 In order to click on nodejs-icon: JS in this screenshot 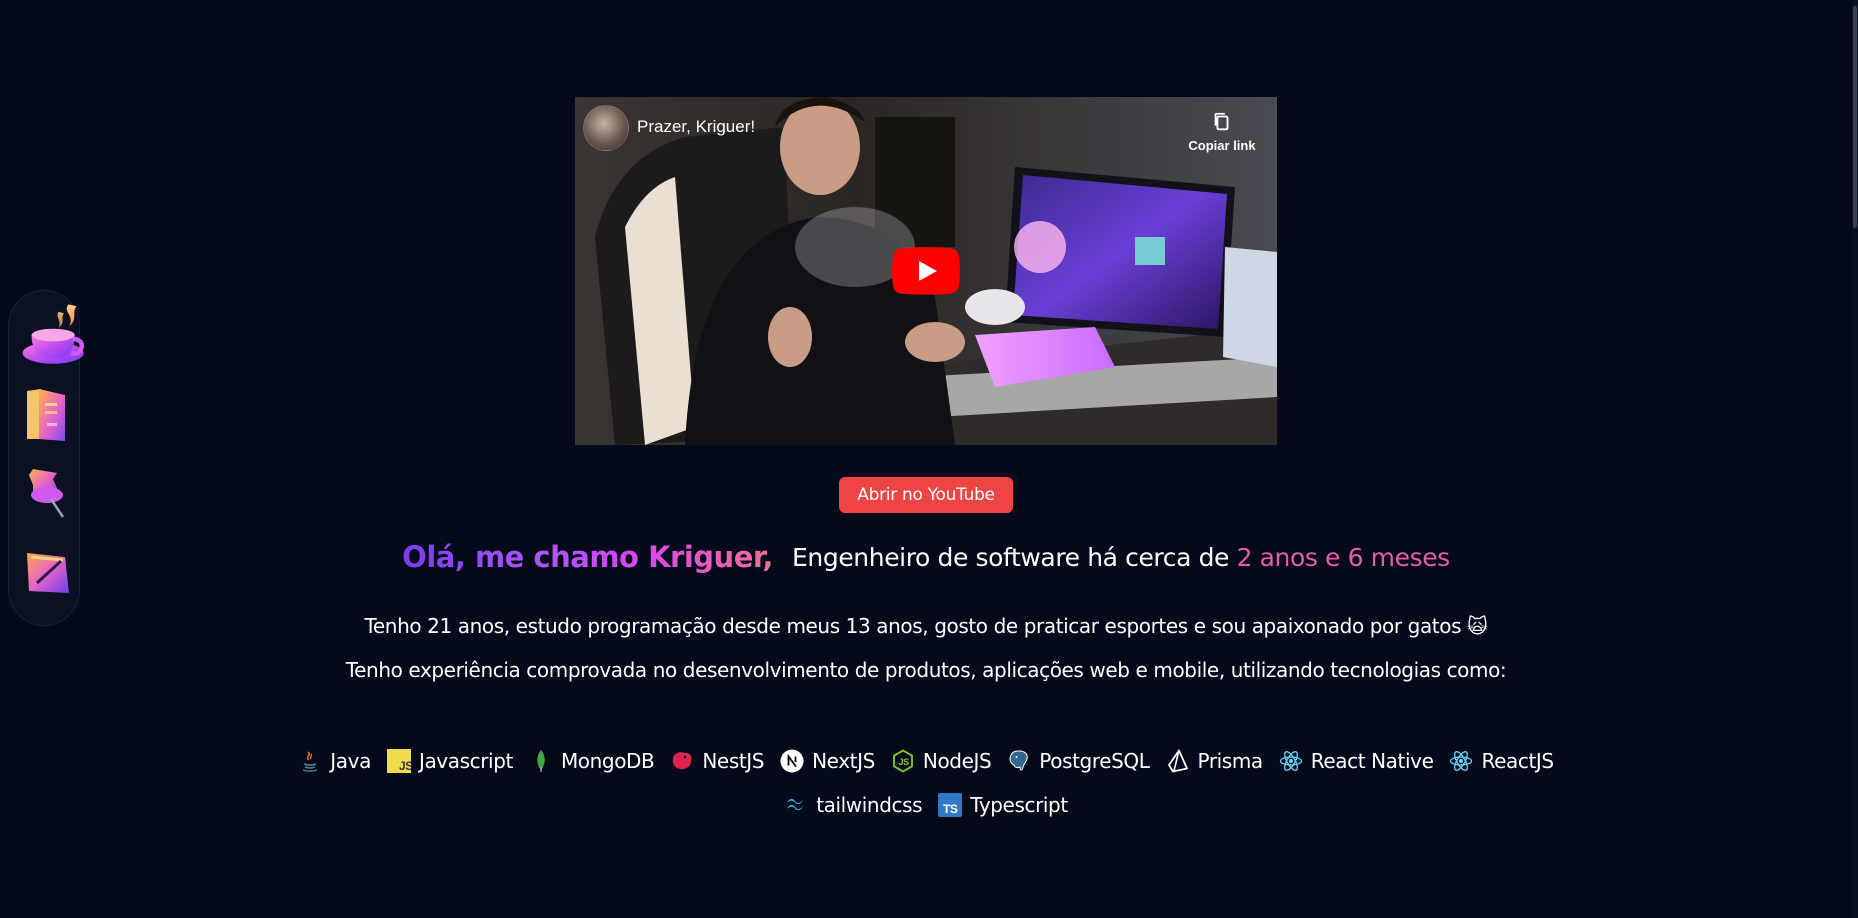, I will do `click(903, 761)`.